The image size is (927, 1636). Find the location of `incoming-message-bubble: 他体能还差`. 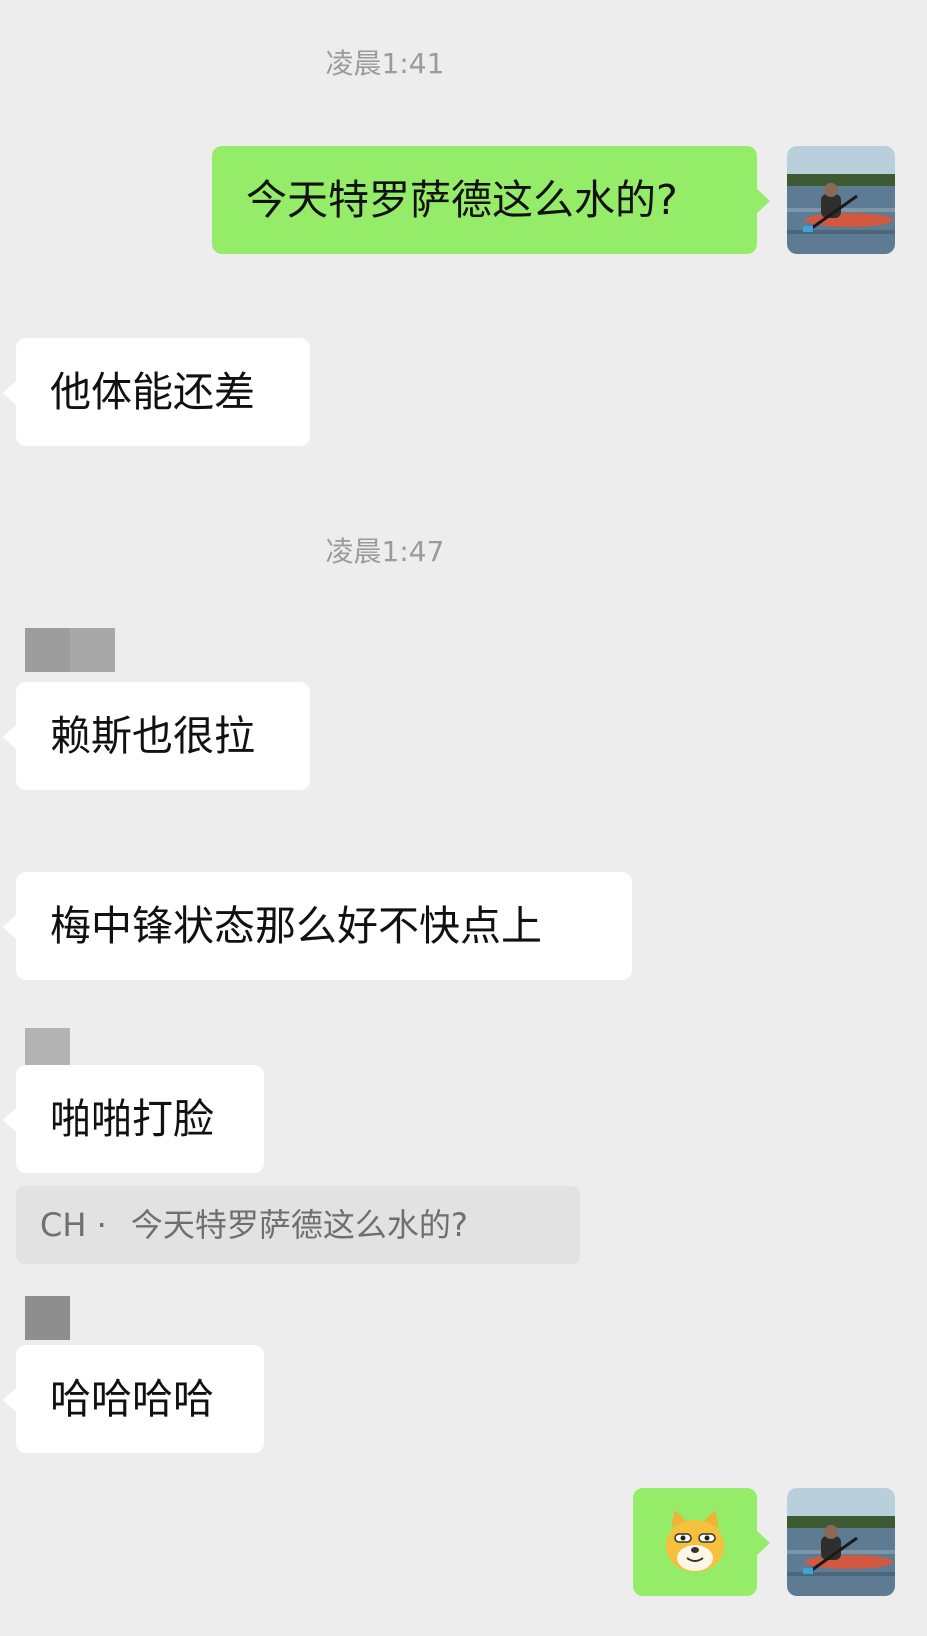

incoming-message-bubble: 他体能还差 is located at coordinates (156, 392).